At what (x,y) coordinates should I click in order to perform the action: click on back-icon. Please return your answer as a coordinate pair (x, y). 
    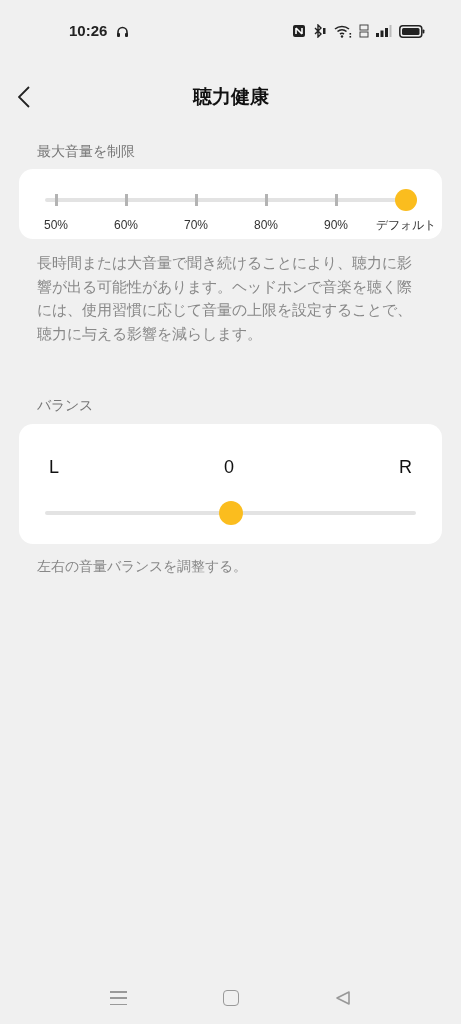
    Looking at the image, I should click on (24, 97).